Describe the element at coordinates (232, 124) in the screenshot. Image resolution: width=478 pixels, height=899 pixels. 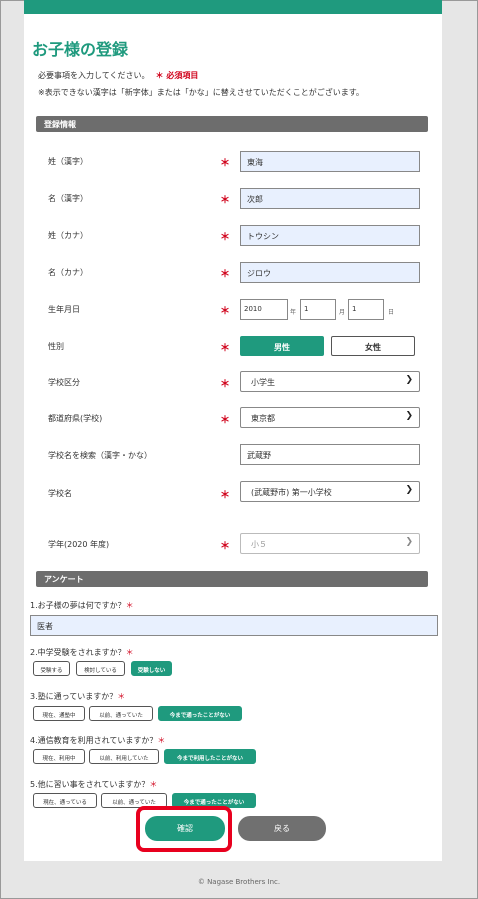
I see `section-header-registration: 登録情報` at that location.